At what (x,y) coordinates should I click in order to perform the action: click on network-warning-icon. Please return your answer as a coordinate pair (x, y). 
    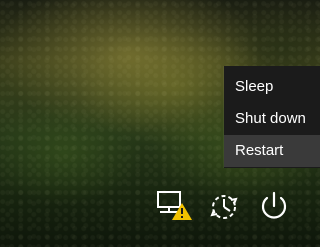
    Looking at the image, I should click on (174, 206).